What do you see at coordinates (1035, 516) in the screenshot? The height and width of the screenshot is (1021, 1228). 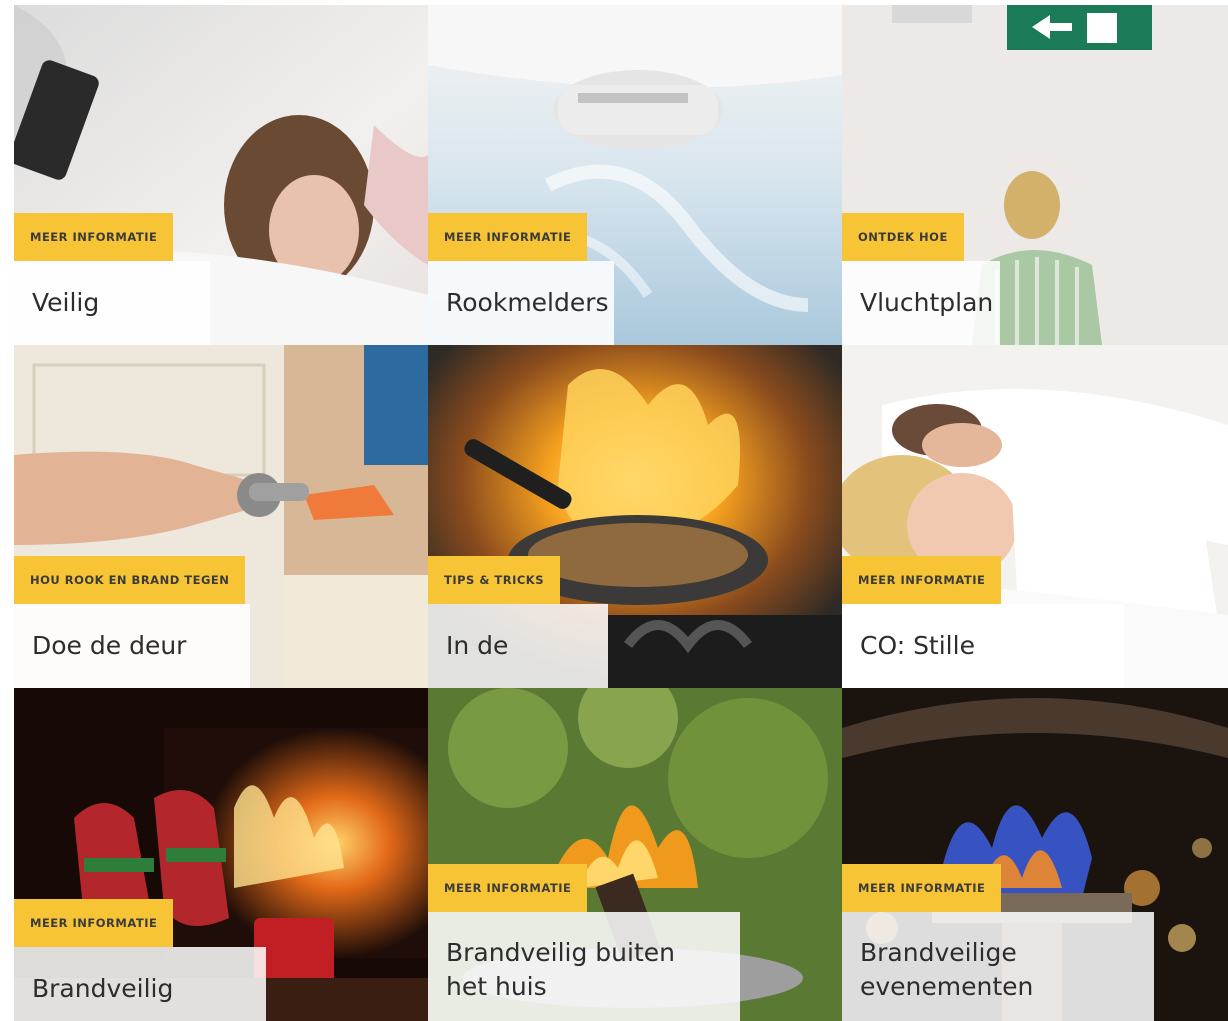 I see `tile-co-stille-moordenaar: MEER INFORMATIE CO: Stille moordenaar` at bounding box center [1035, 516].